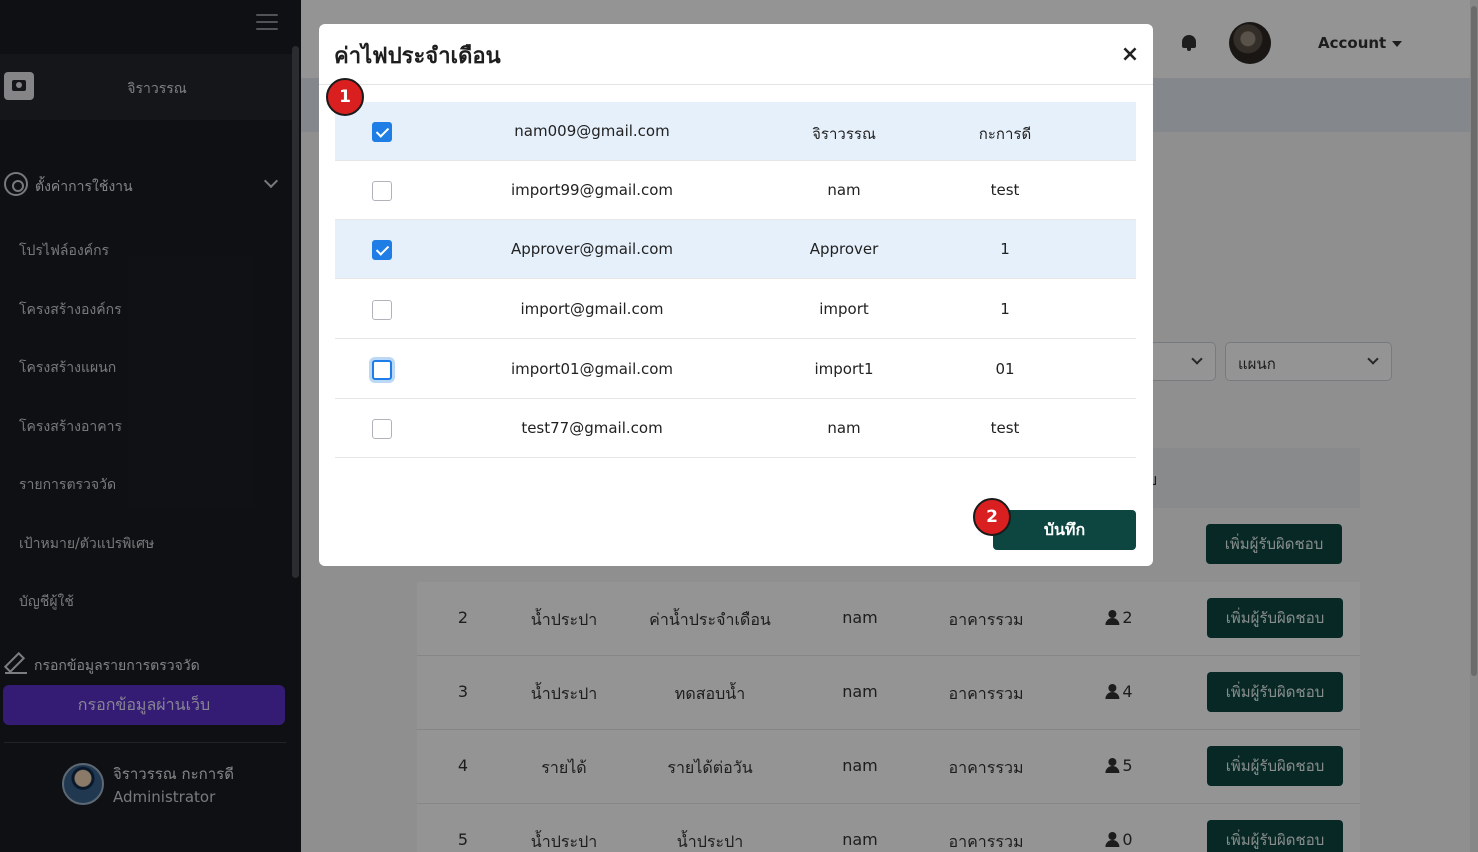  I want to click on user-row: import@gmail.com import 1, so click(735, 309).